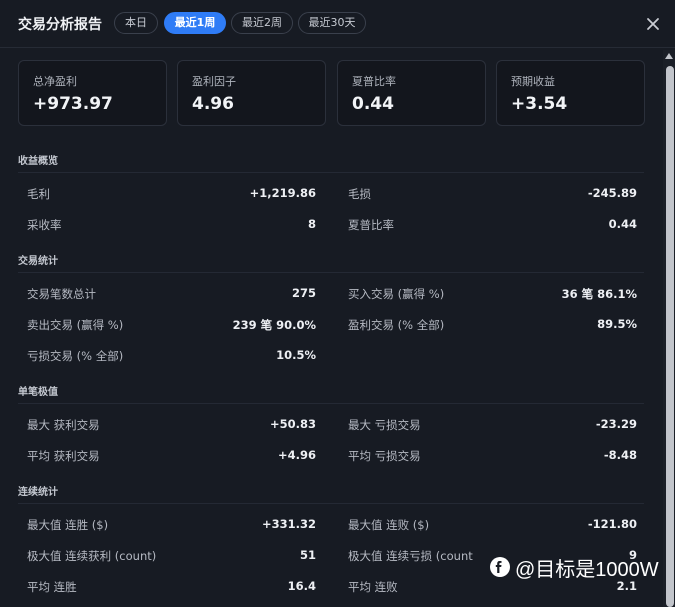 Image resolution: width=675 pixels, height=607 pixels. Describe the element at coordinates (296, 455) in the screenshot. I see `row-value: +4.96` at that location.